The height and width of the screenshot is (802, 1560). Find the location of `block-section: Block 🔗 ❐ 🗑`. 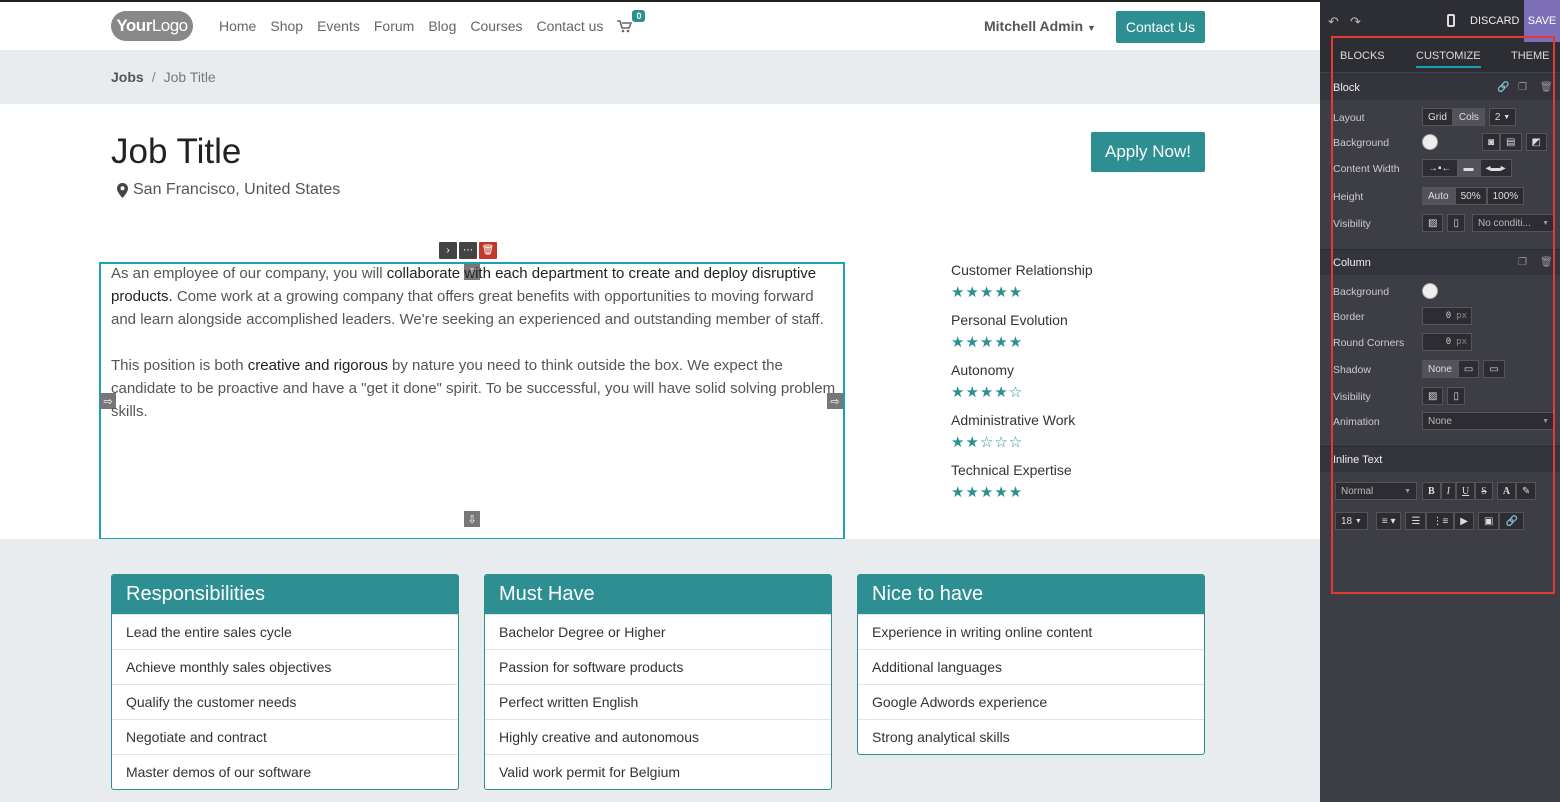

block-section: Block 🔗 ❐ 🗑 is located at coordinates (1440, 87).